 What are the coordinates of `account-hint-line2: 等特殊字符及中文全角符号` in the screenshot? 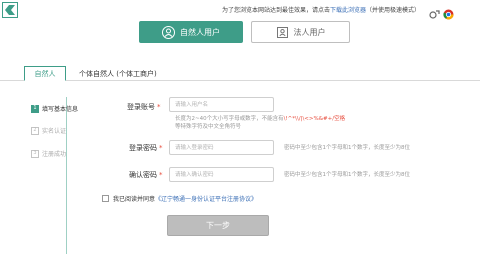 It's located at (208, 127).